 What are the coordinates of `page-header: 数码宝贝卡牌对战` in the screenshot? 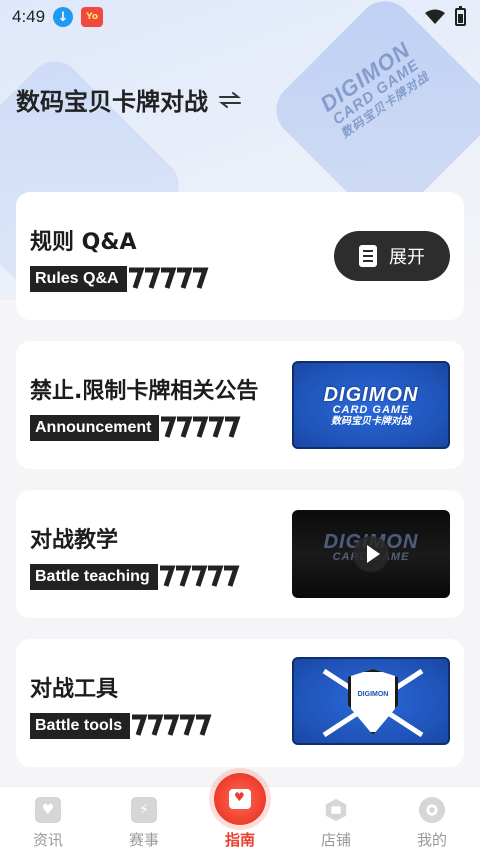 It's located at (129, 99).